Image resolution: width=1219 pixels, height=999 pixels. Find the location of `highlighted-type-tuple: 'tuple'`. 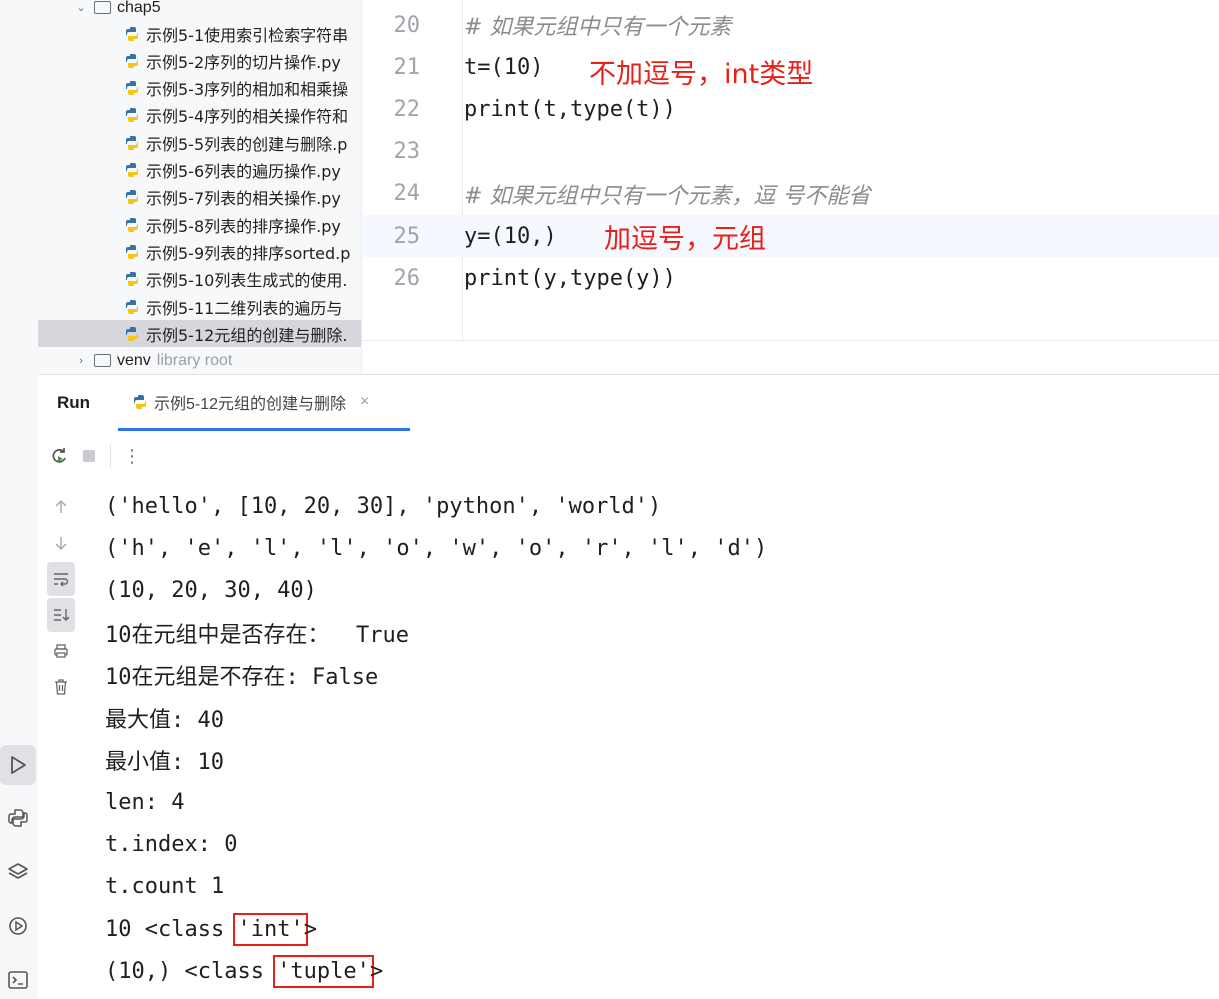

highlighted-type-tuple: 'tuple' is located at coordinates (323, 971).